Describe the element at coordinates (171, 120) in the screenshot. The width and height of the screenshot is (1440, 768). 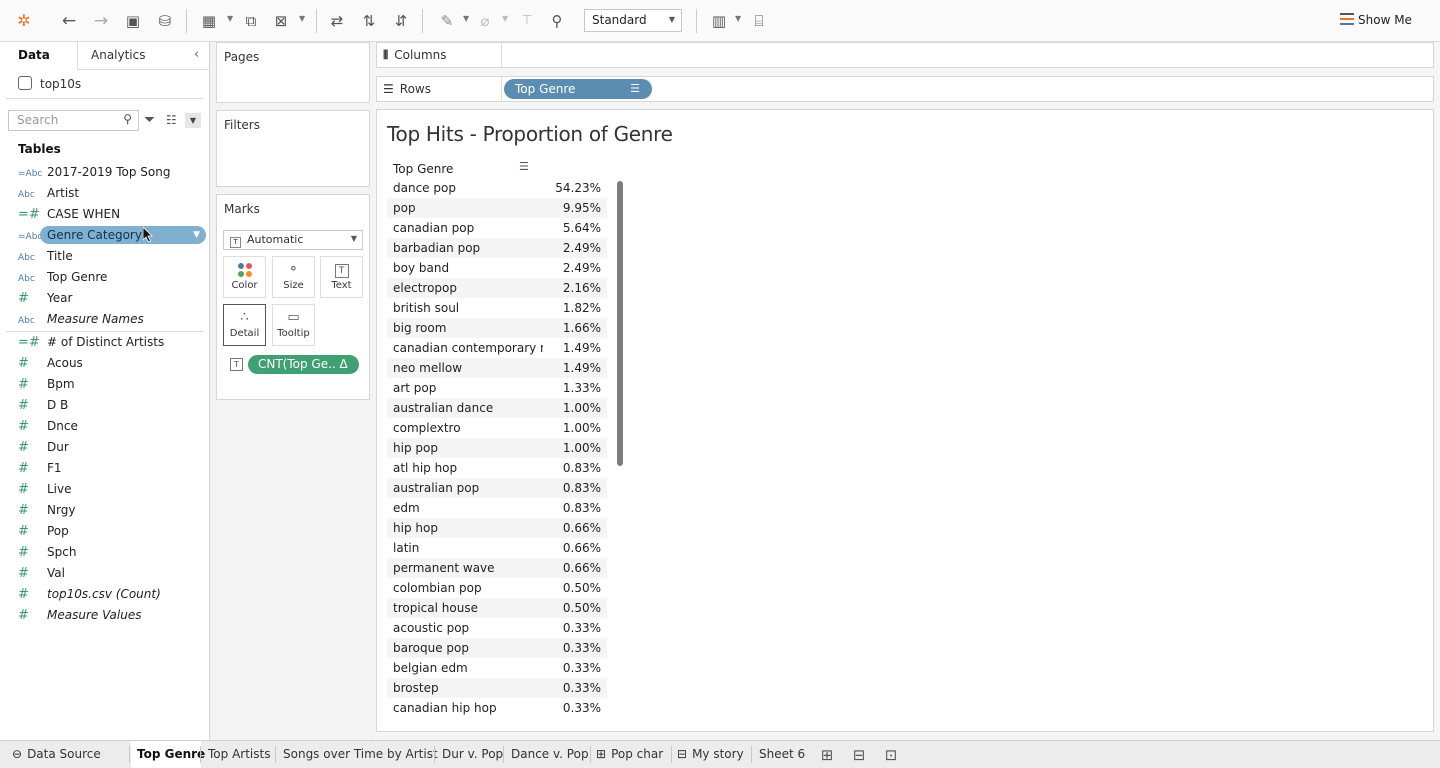
I see `list-view-icon: ☷` at that location.